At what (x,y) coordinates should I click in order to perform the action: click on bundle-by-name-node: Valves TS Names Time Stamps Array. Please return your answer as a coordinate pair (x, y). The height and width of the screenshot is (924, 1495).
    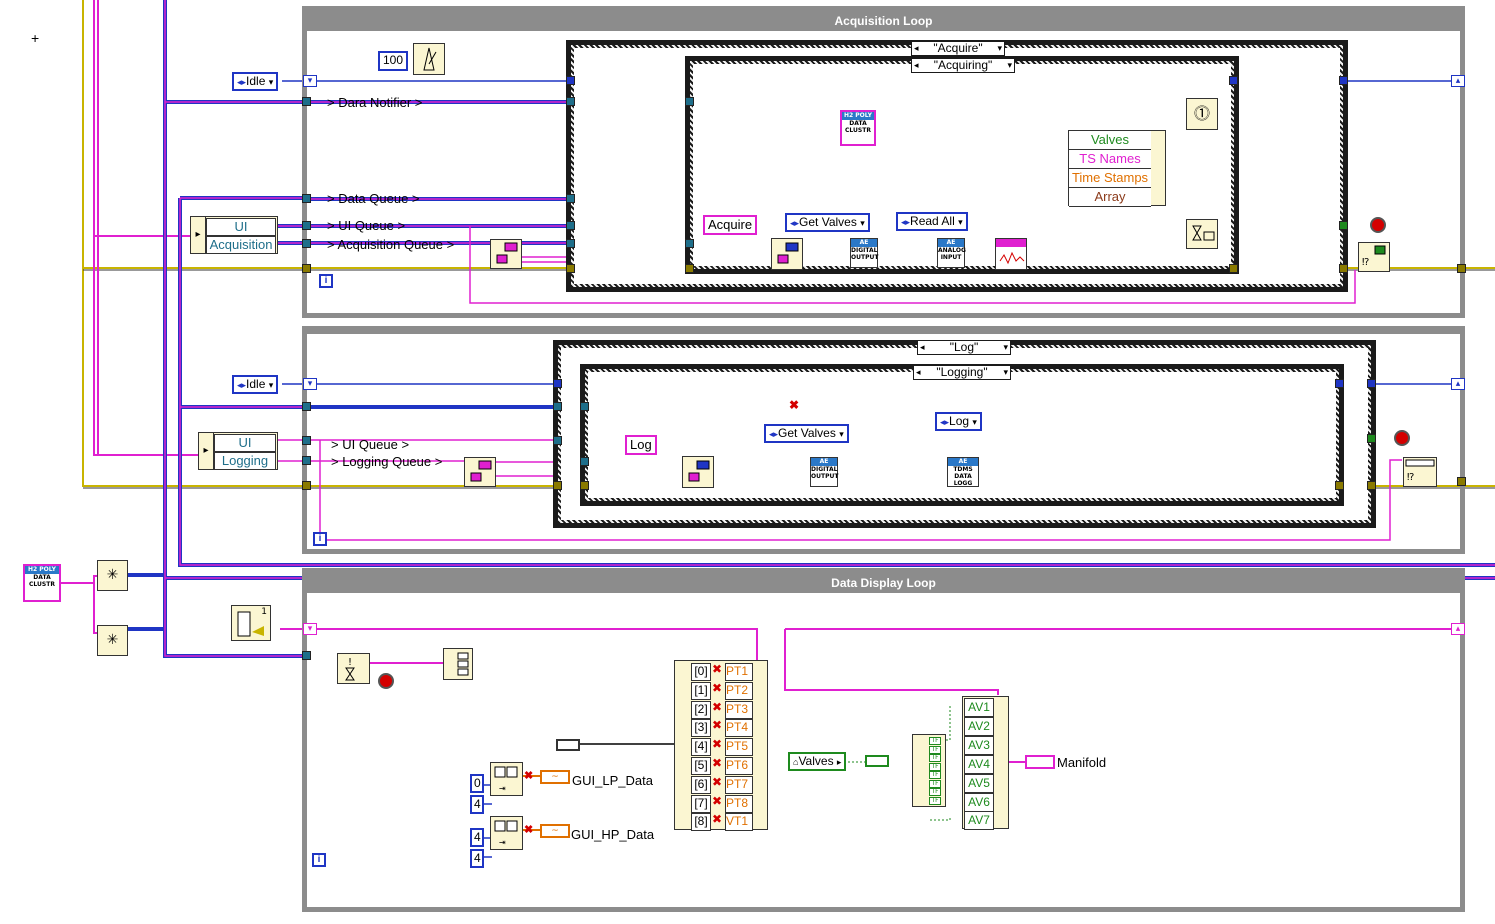
    Looking at the image, I should click on (1117, 168).